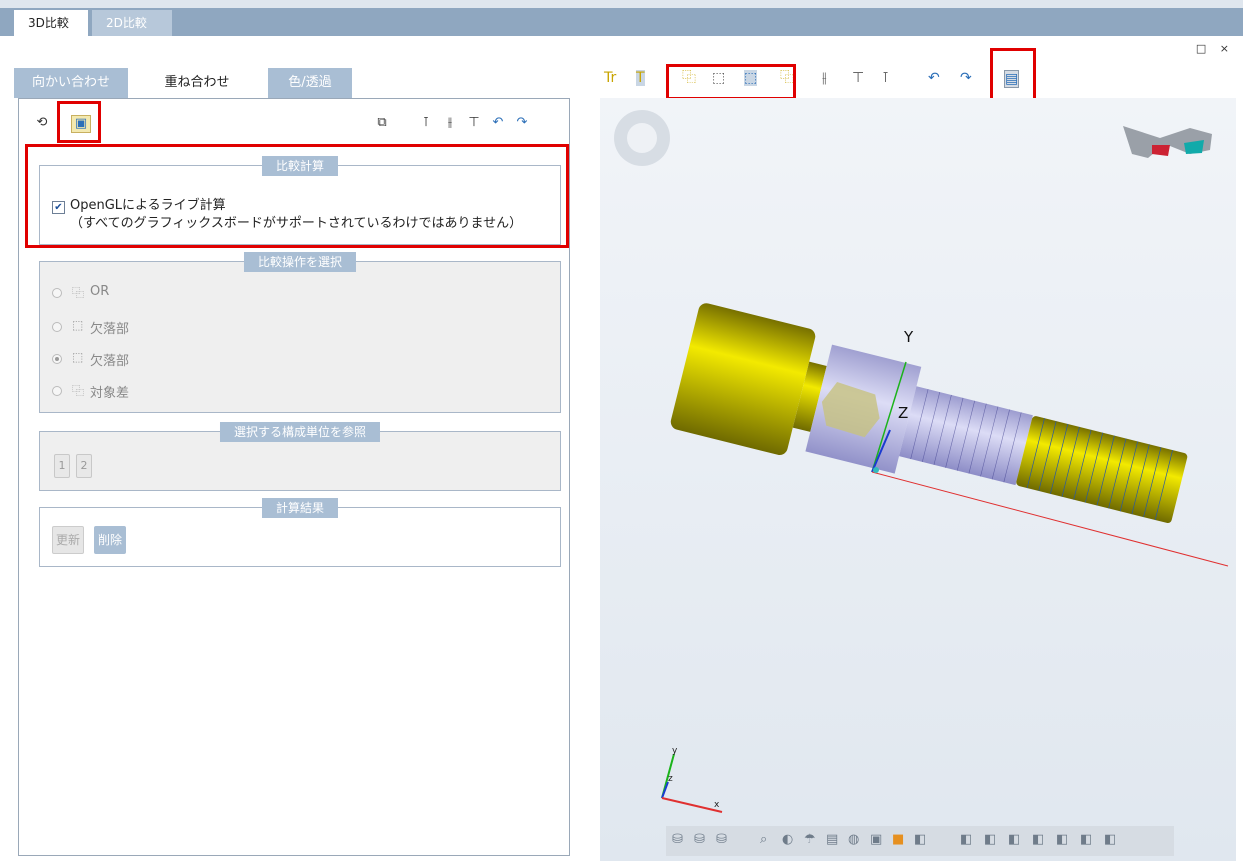  Describe the element at coordinates (640, 78) in the screenshot. I see `color-view-icon: T` at that location.